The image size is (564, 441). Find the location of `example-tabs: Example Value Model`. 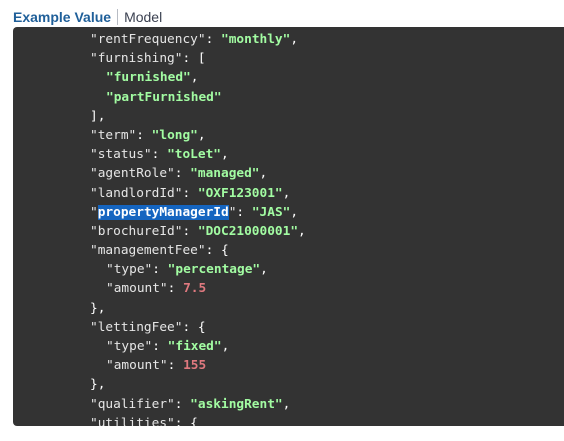

example-tabs: Example Value Model is located at coordinates (87, 17).